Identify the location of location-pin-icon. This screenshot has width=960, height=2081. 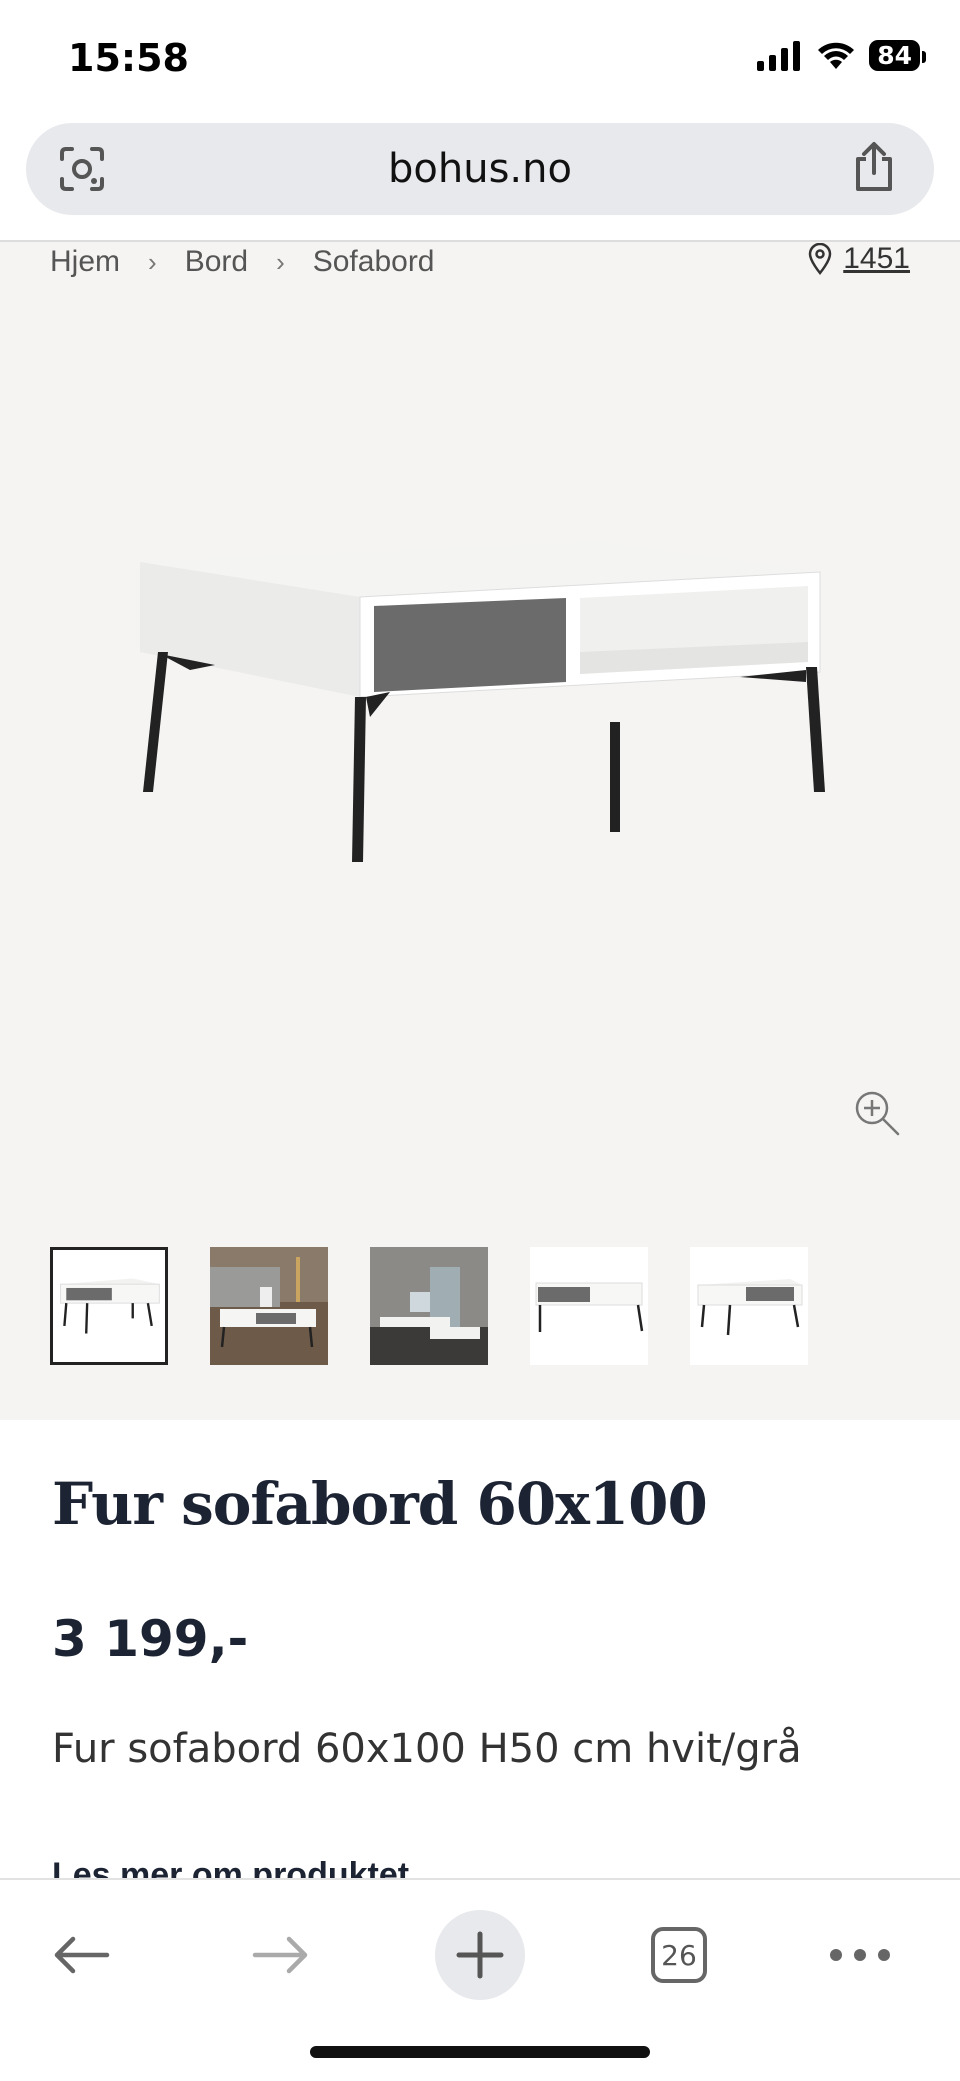
(820, 259).